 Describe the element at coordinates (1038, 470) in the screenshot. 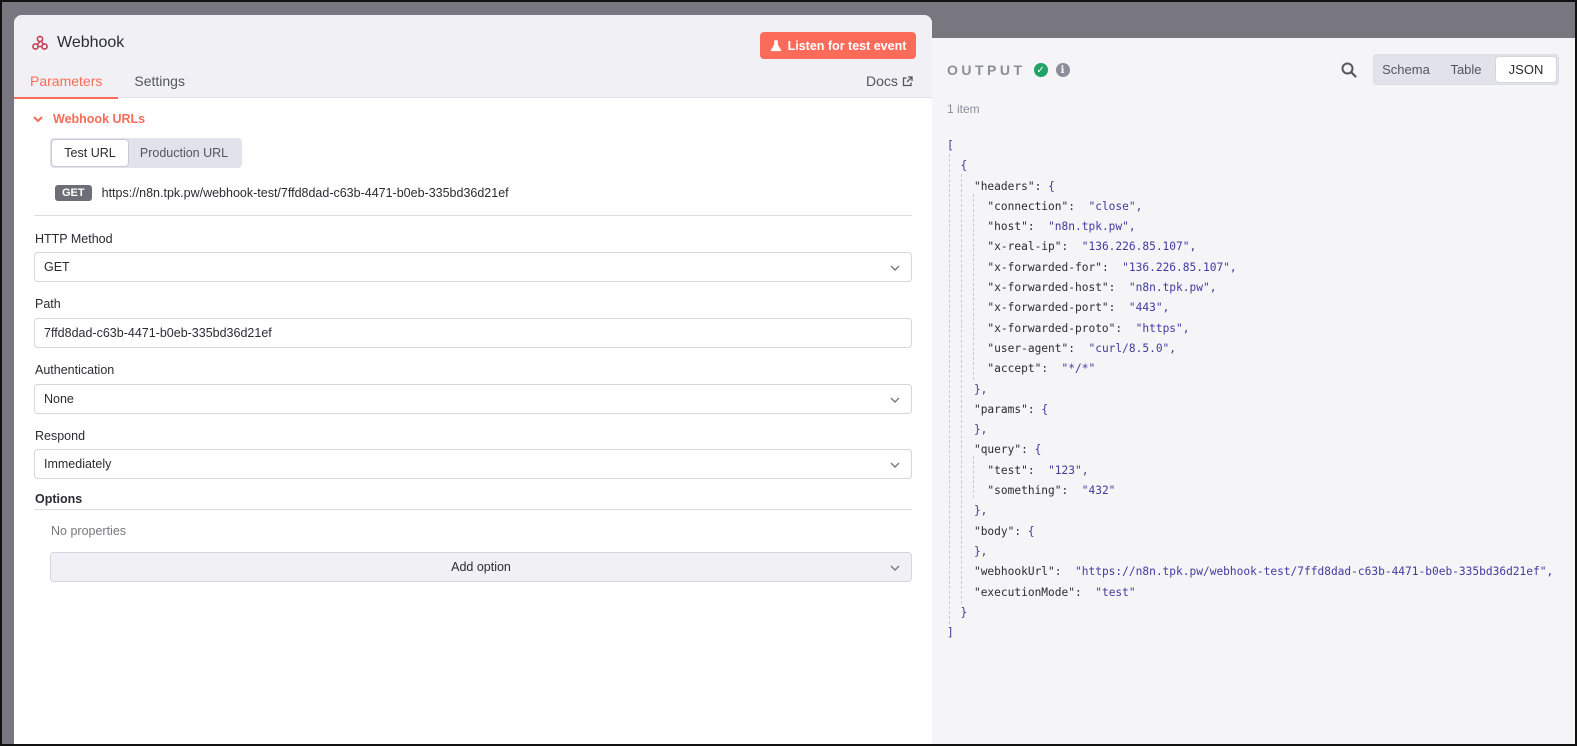

I see `json-line: "test": "123",` at that location.